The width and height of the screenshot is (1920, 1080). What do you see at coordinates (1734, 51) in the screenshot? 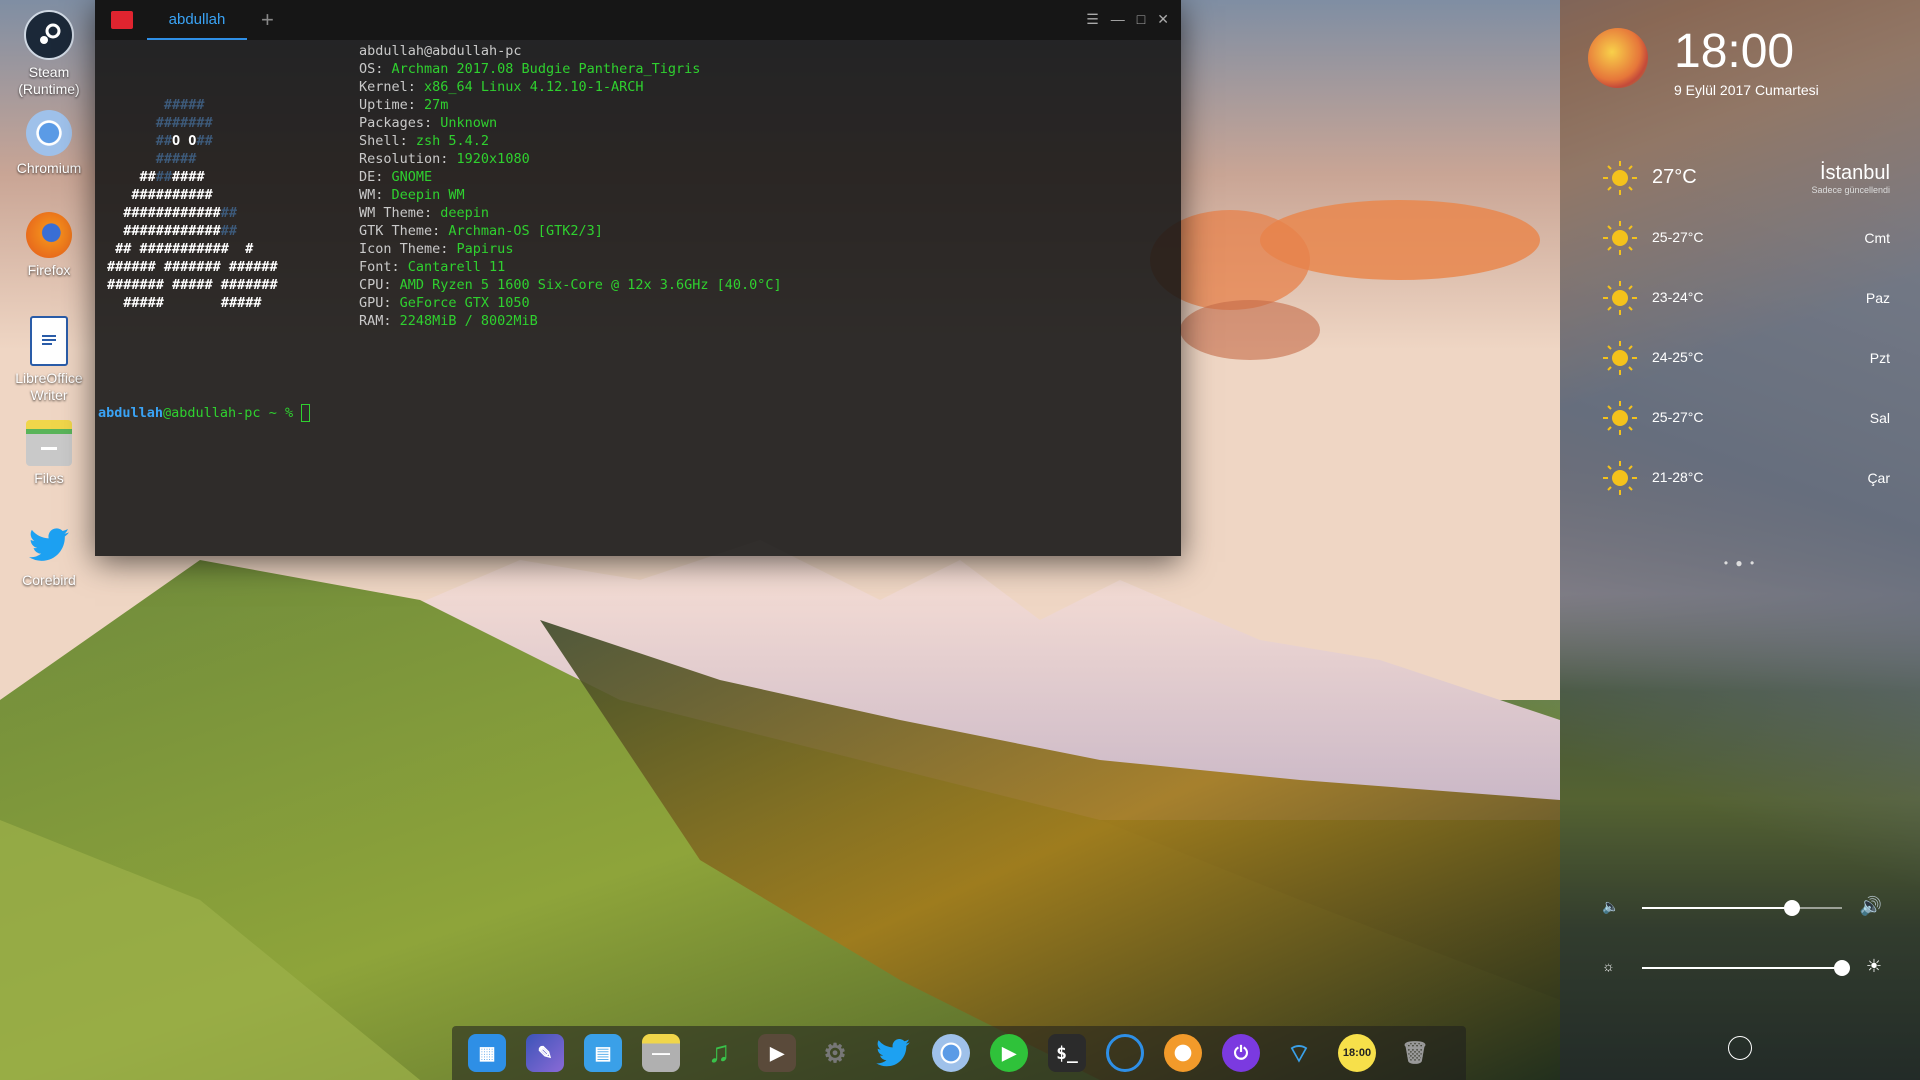
I see `clock-time: 18:00` at bounding box center [1734, 51].